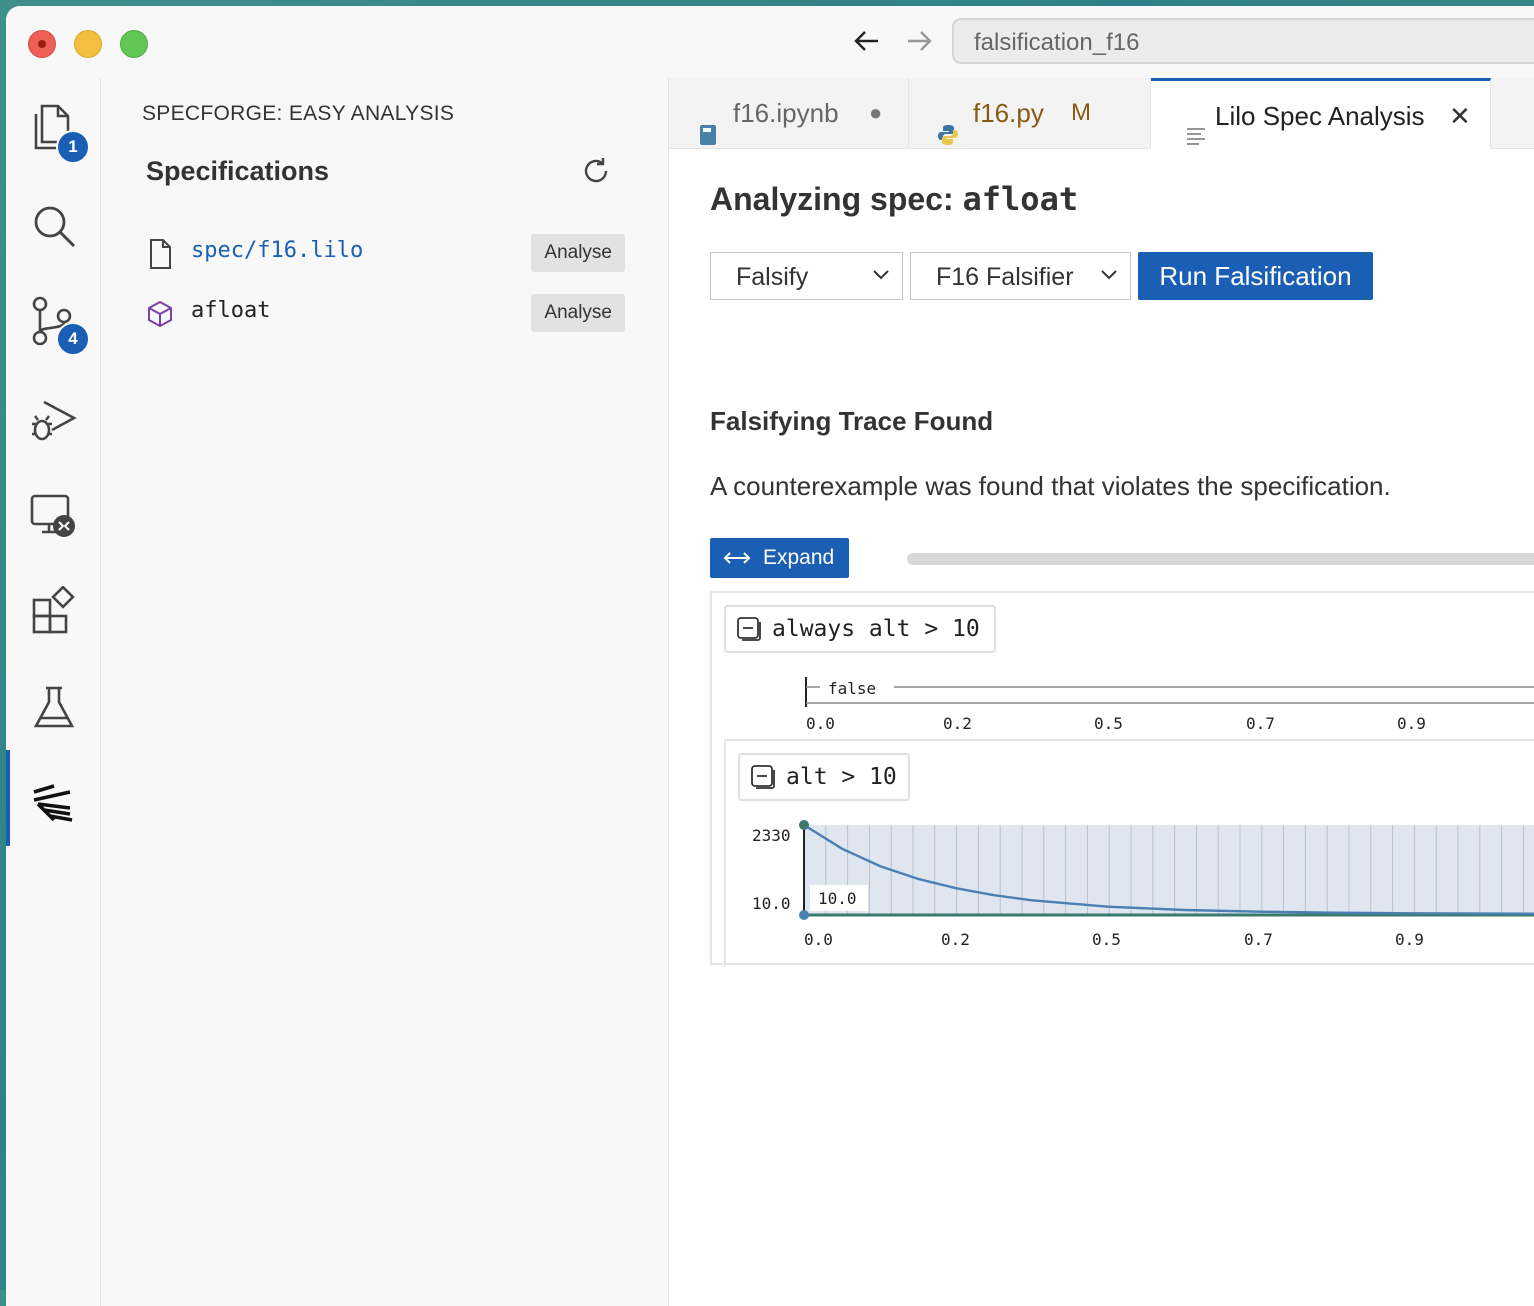  I want to click on series-start-point, so click(804, 825).